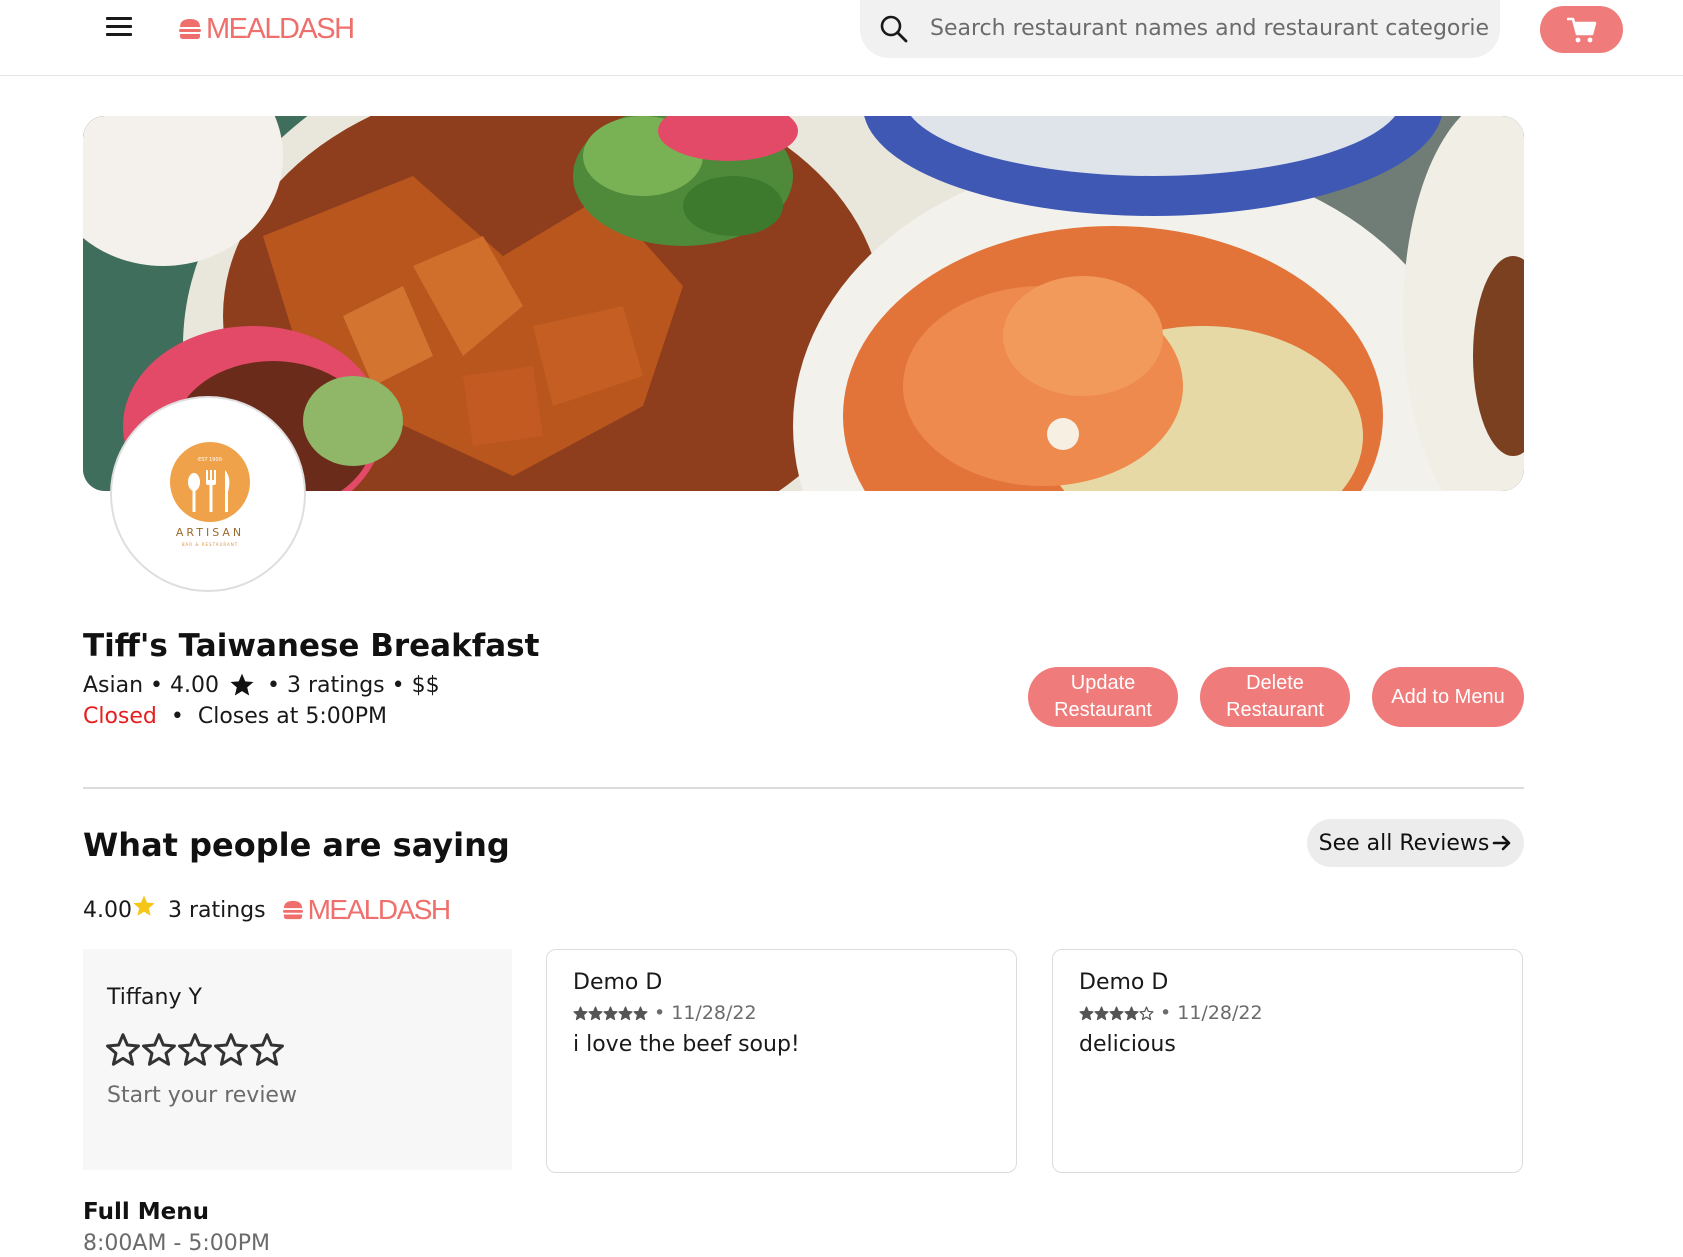 The width and height of the screenshot is (1683, 1257). Describe the element at coordinates (1275, 683) in the screenshot. I see `delete-label-line1: Delete` at that location.